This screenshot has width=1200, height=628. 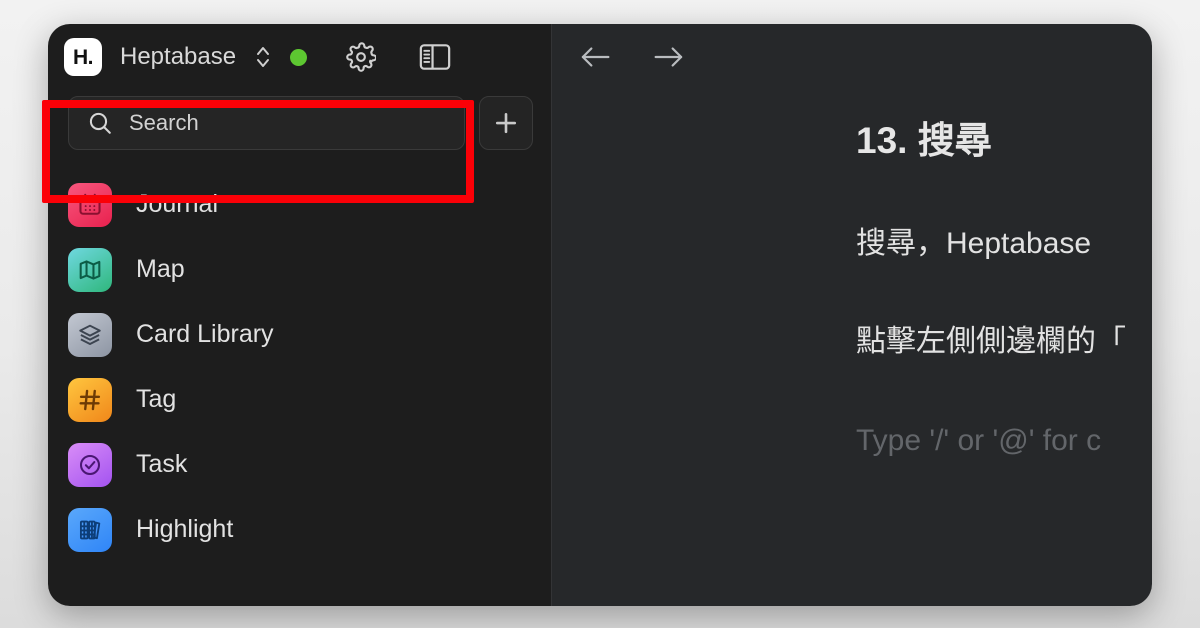 I want to click on sidebar-item-label: Tag, so click(x=156, y=399).